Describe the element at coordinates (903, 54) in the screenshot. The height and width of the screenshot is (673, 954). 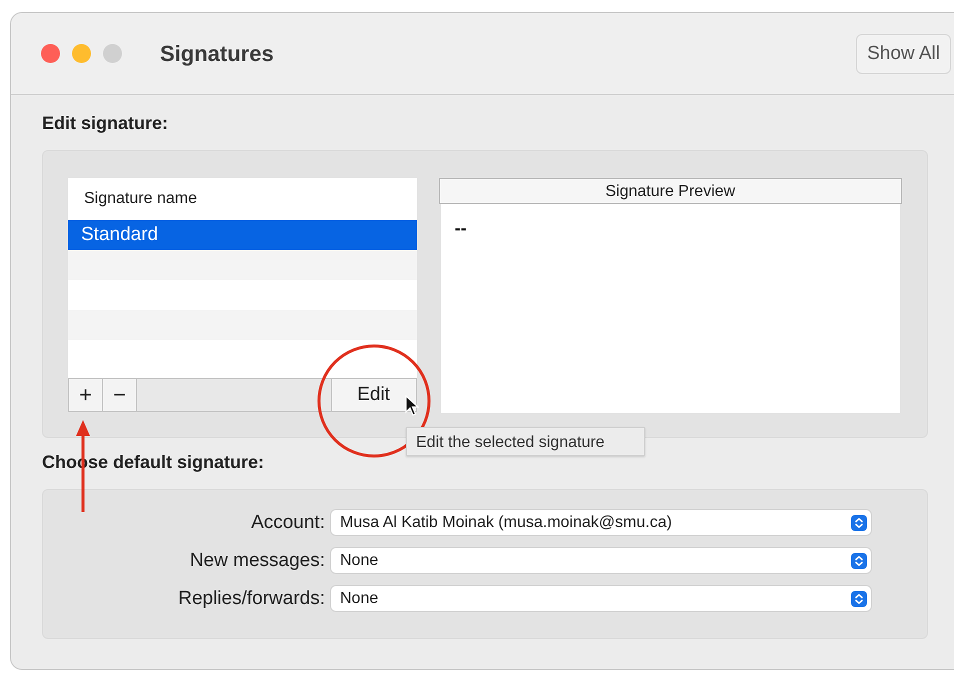
I see `show-all-button: Show All` at that location.